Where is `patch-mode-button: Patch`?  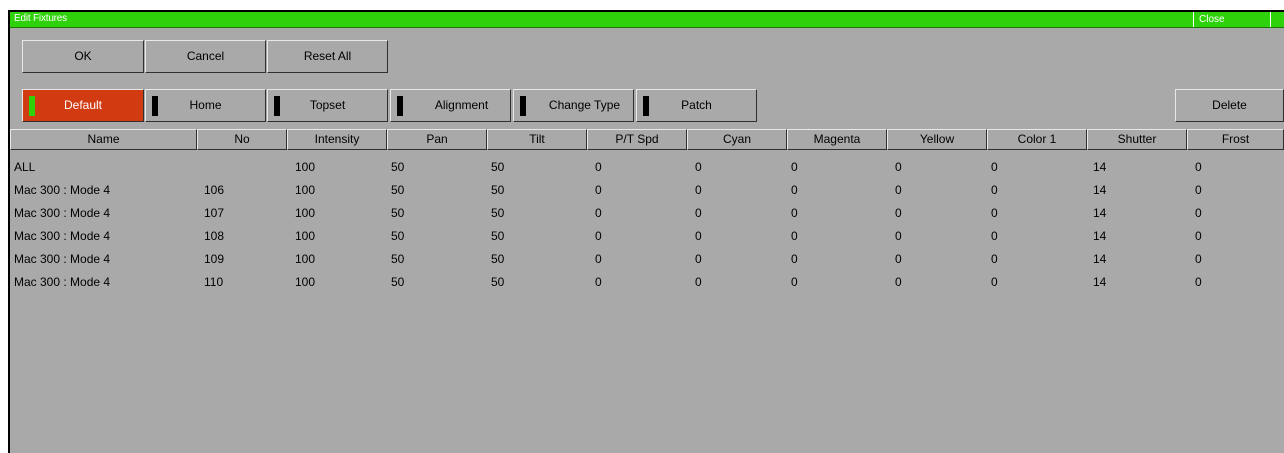
patch-mode-button: Patch is located at coordinates (696, 105).